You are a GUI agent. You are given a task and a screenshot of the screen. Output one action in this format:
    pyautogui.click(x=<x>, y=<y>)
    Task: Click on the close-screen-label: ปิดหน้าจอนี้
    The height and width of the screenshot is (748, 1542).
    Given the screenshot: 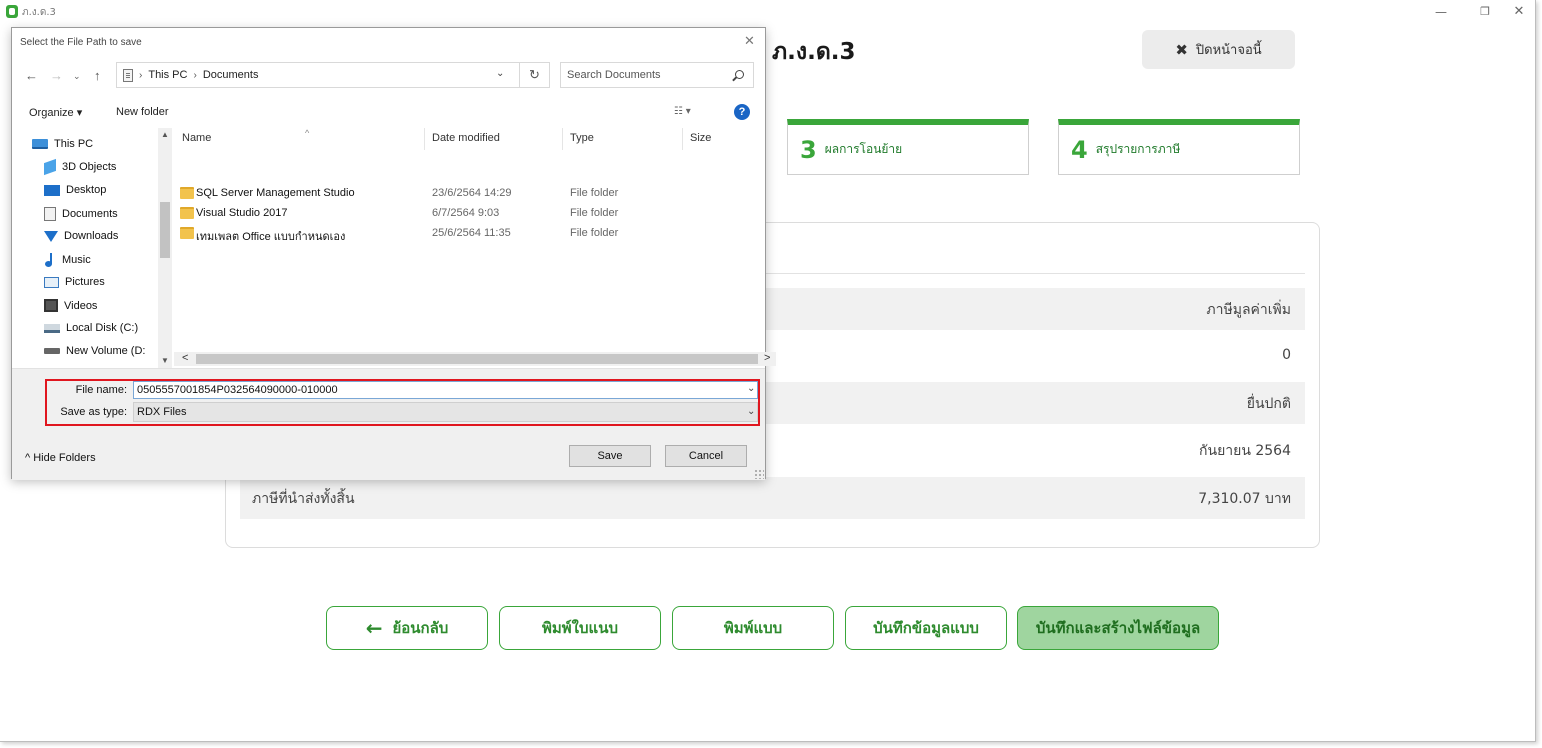 What is the action you would take?
    pyautogui.click(x=1228, y=50)
    